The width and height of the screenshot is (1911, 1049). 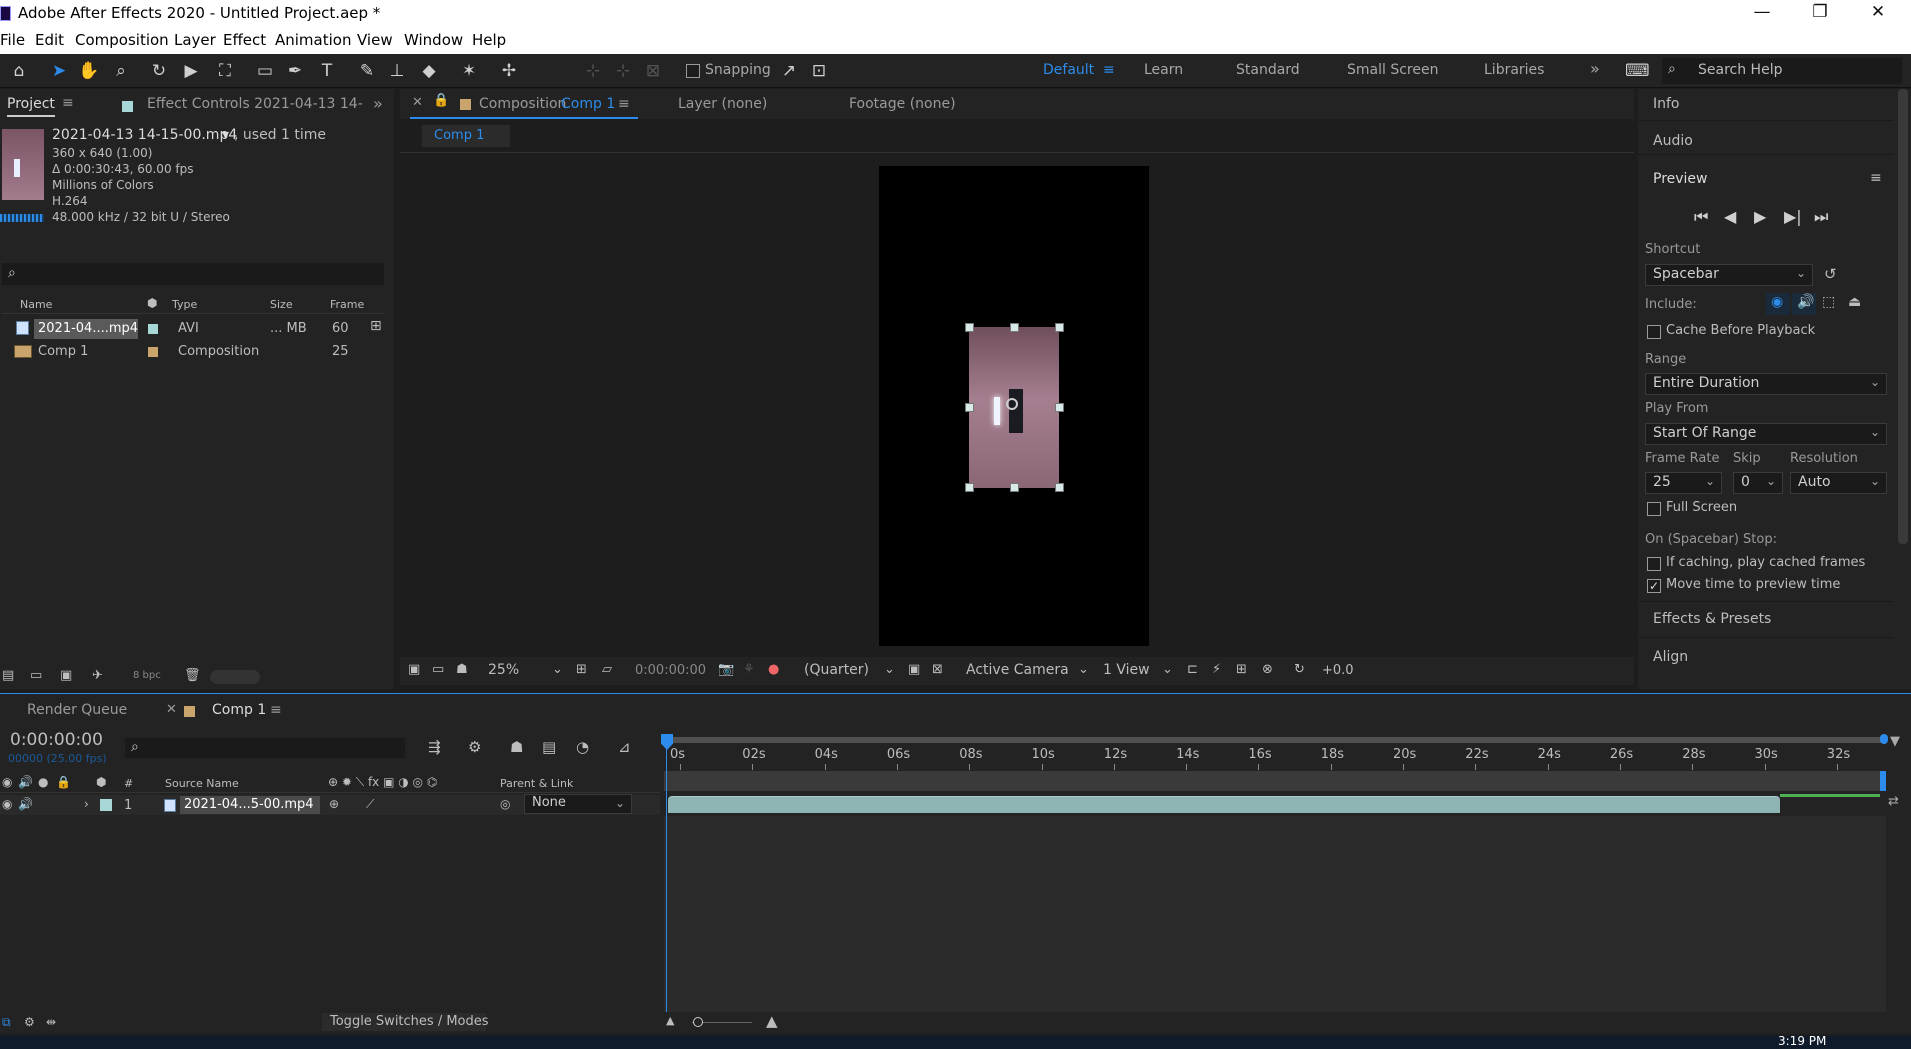 What do you see at coordinates (1765, 617) in the screenshot?
I see `effects-presets-header: Effects & Presets` at bounding box center [1765, 617].